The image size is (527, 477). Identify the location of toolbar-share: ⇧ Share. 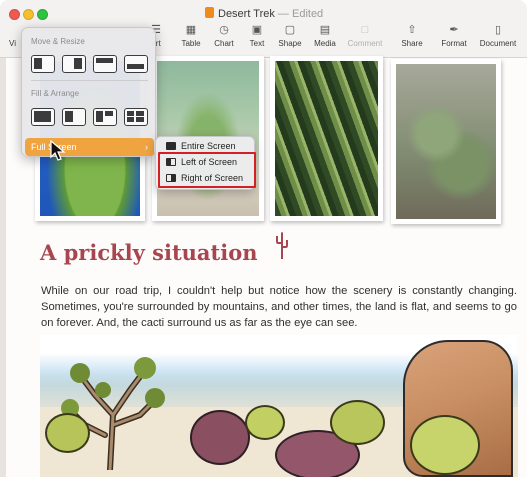
(412, 36).